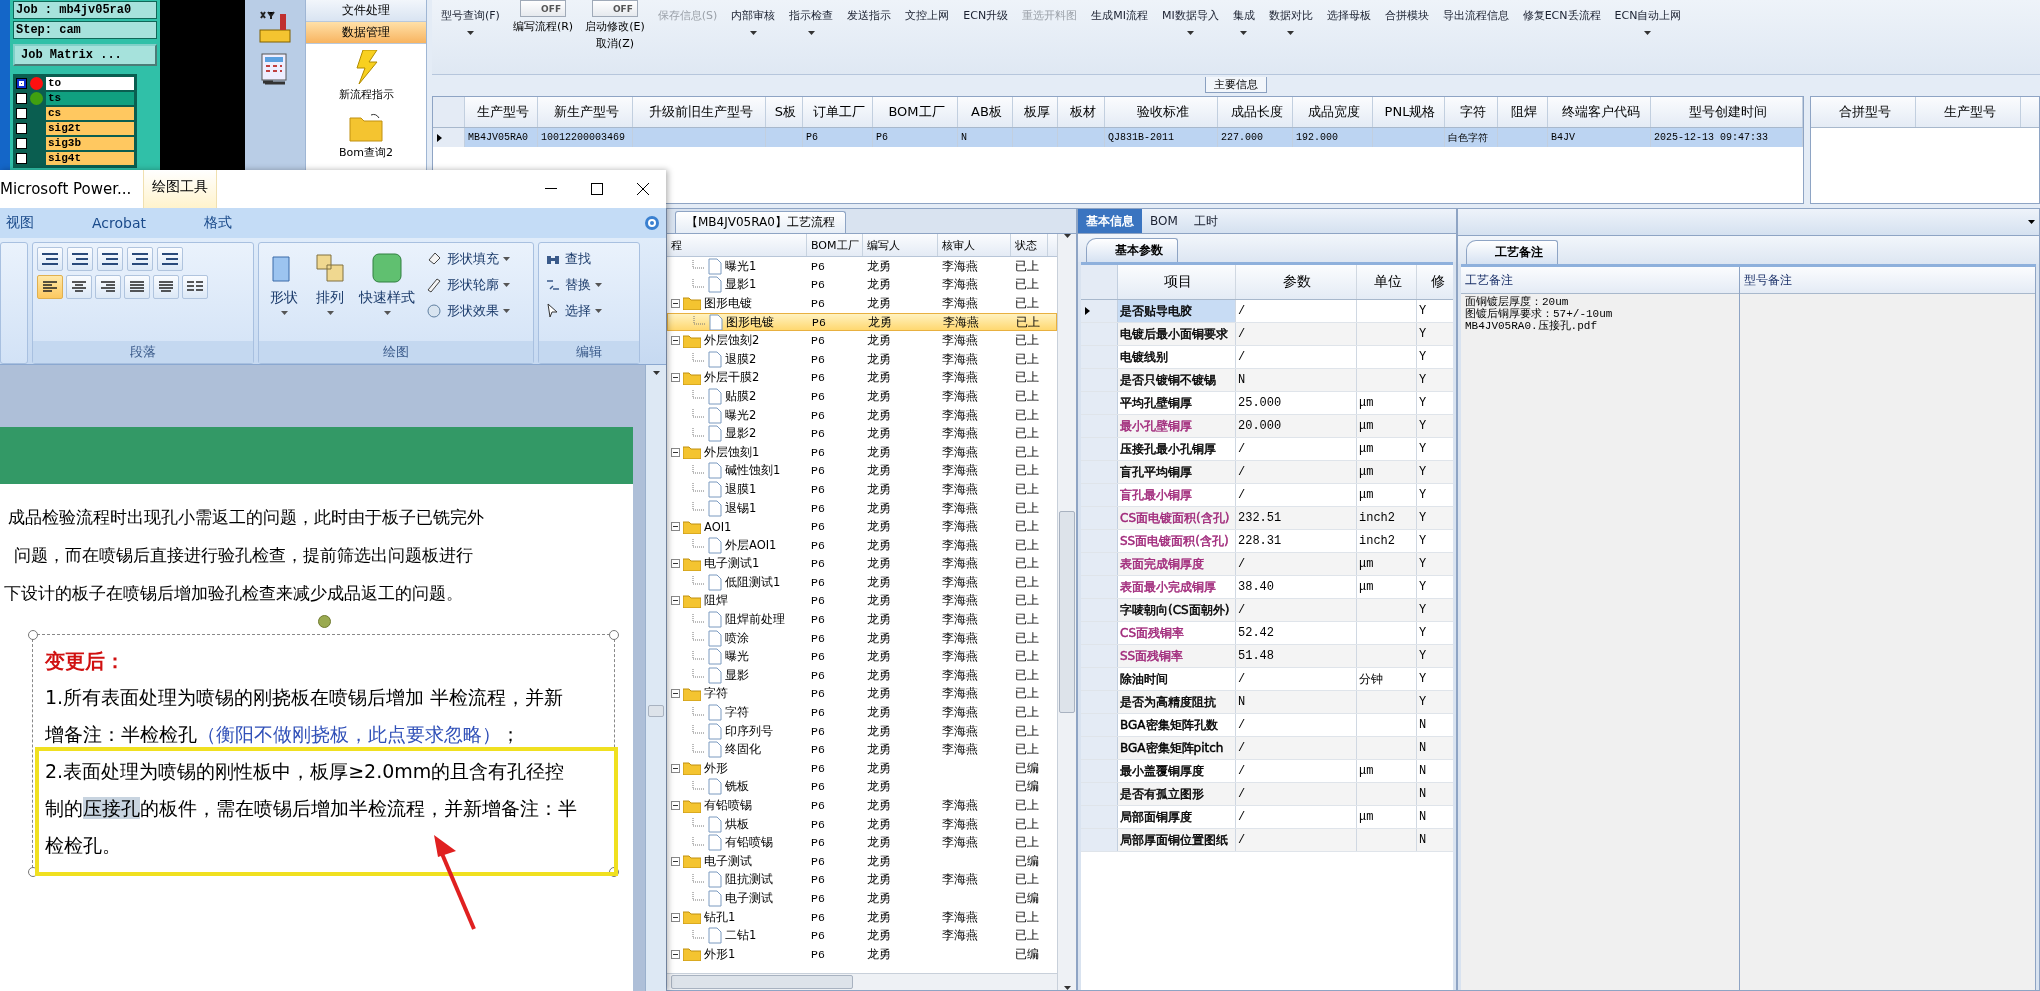 The image size is (2040, 991). Describe the element at coordinates (1887, 642) in the screenshot. I see `memo-field` at that location.